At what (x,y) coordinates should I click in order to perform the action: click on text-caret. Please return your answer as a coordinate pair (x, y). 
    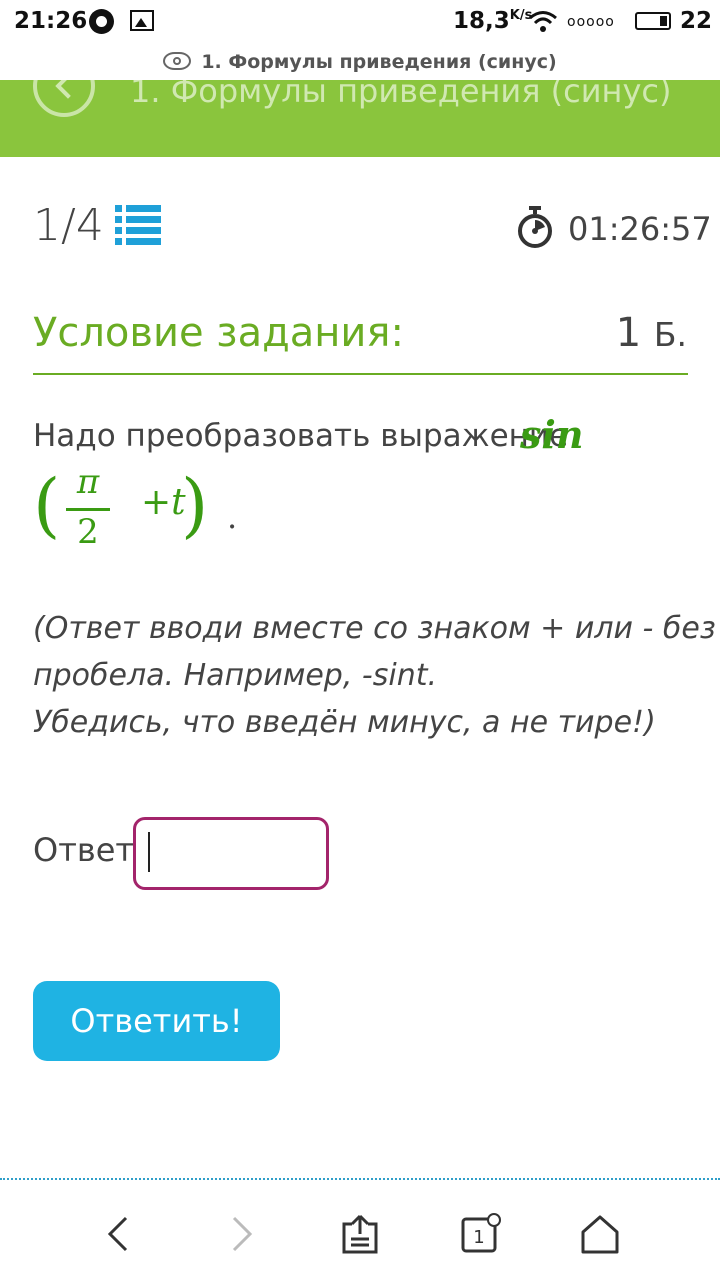
    Looking at the image, I should click on (149, 852).